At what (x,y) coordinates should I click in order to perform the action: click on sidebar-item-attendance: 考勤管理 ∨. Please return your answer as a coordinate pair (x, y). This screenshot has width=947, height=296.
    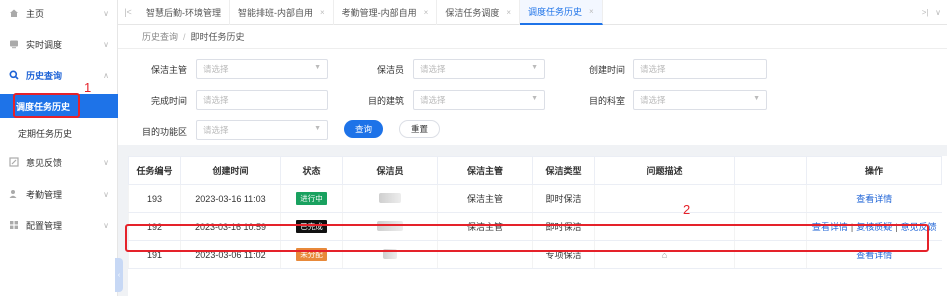
    Looking at the image, I should click on (59, 194).